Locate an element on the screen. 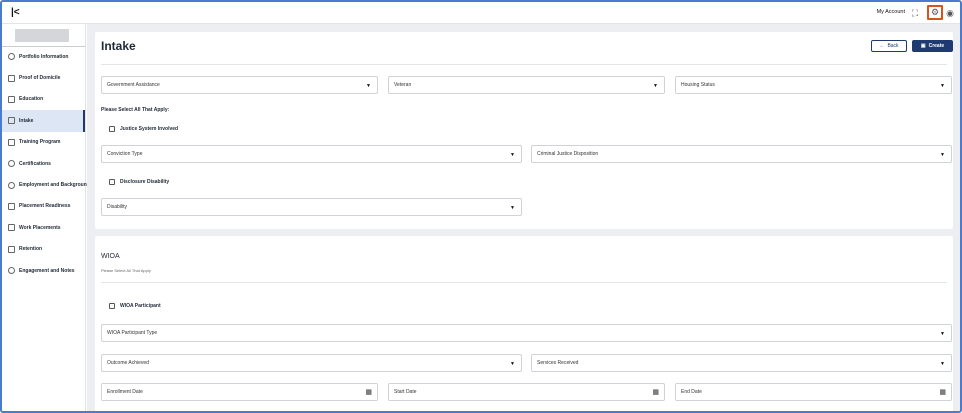  field-placeholder: Enrollment Date is located at coordinates (125, 392).